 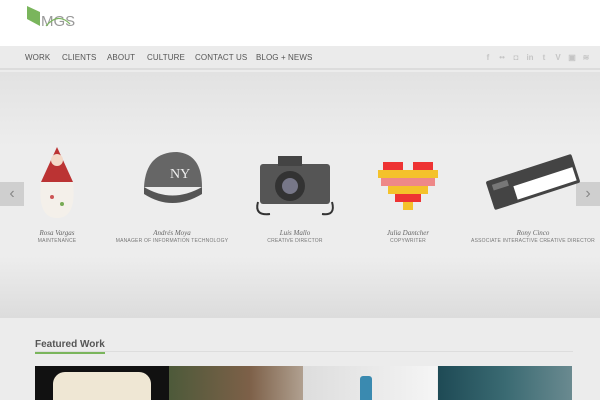 I want to click on nav-contact-us: CONTACT US, so click(x=221, y=57).